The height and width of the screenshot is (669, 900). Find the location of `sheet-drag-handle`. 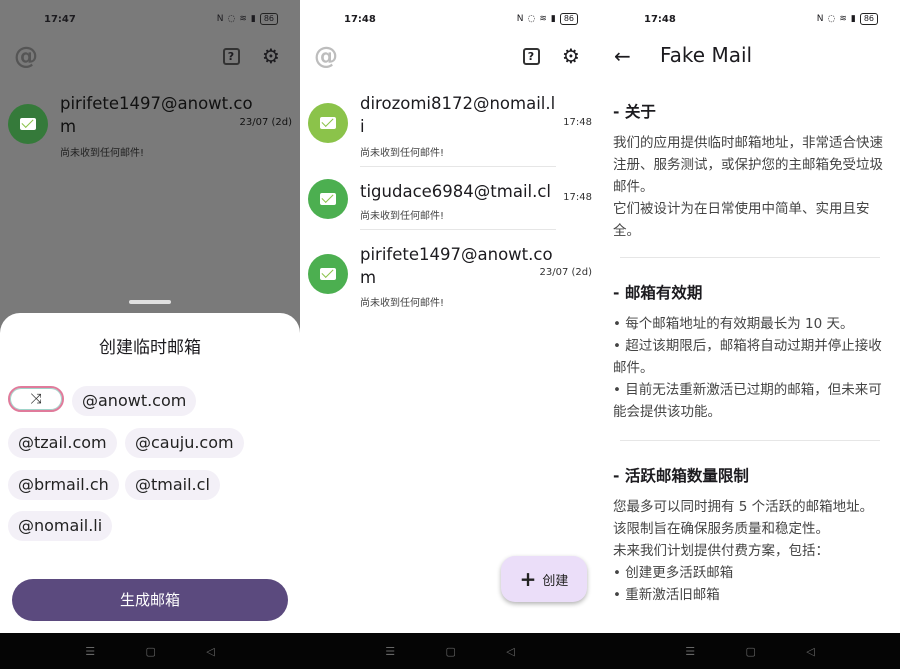

sheet-drag-handle is located at coordinates (150, 302).